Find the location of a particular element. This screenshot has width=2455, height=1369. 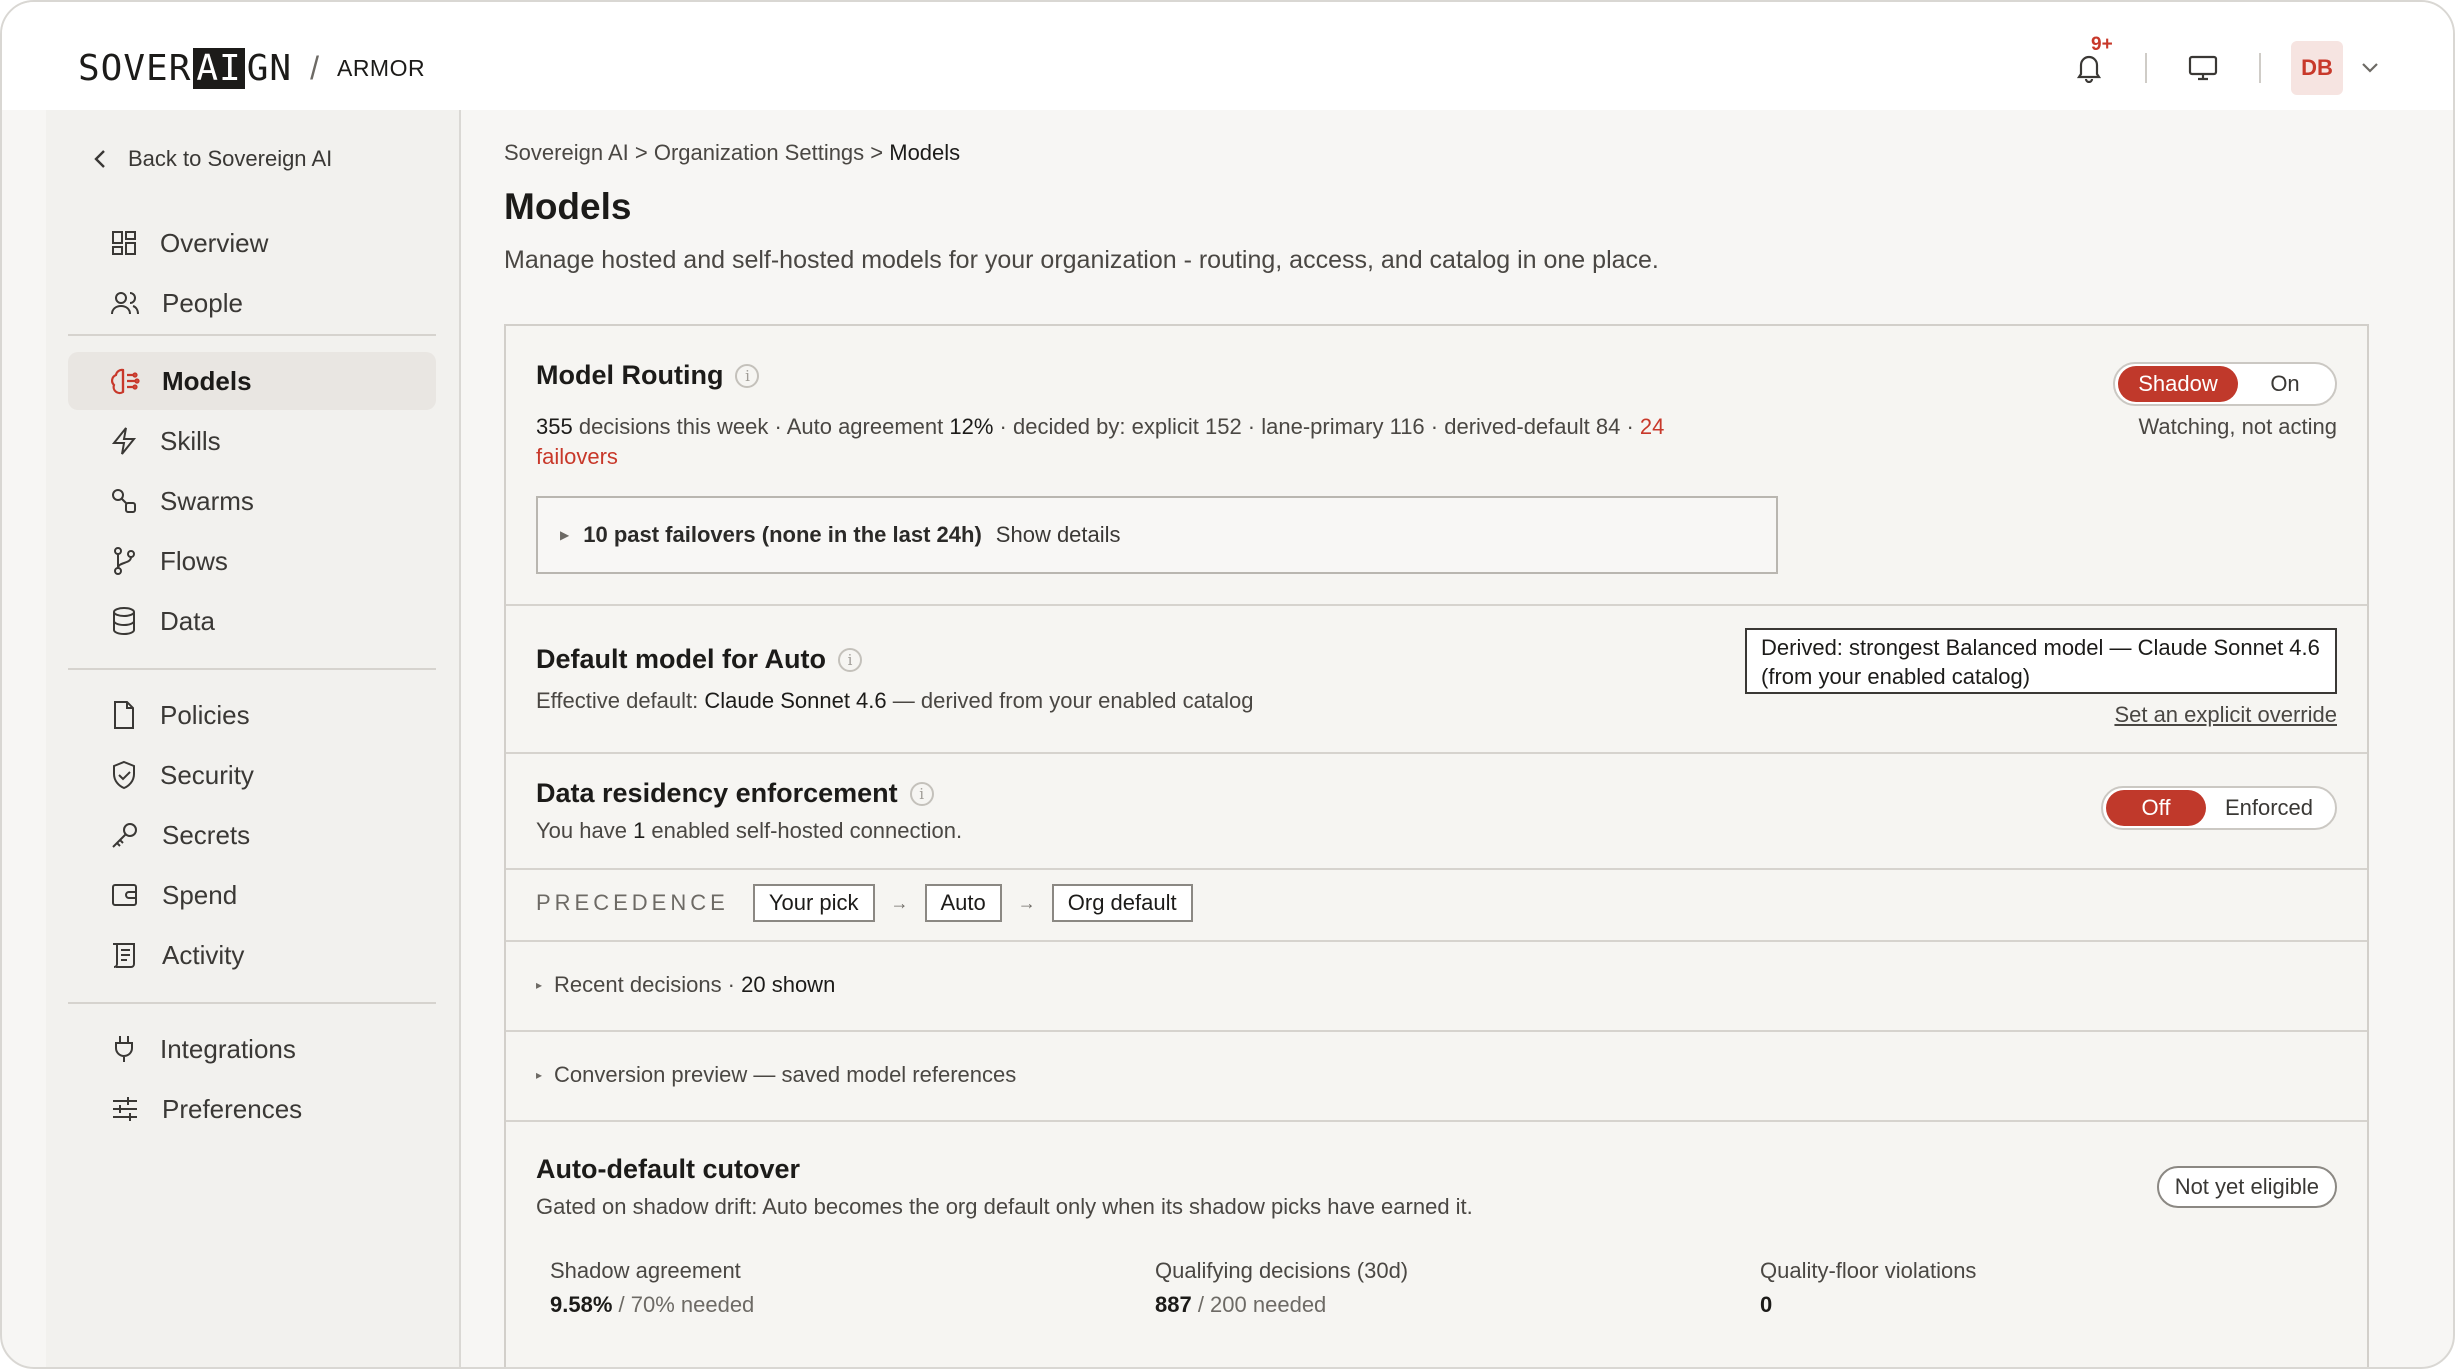

chevron-left-icon is located at coordinates (99, 159).